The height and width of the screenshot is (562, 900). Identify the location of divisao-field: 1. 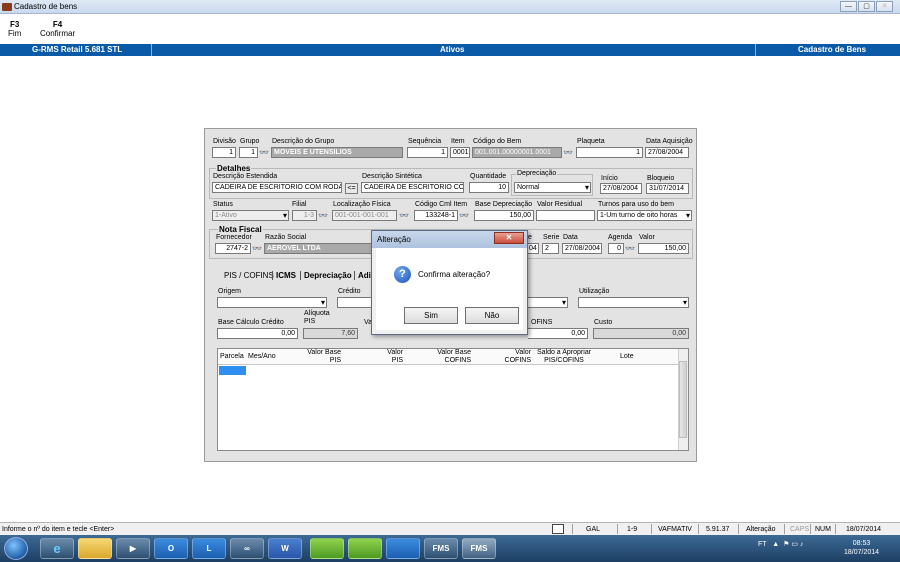
(224, 152).